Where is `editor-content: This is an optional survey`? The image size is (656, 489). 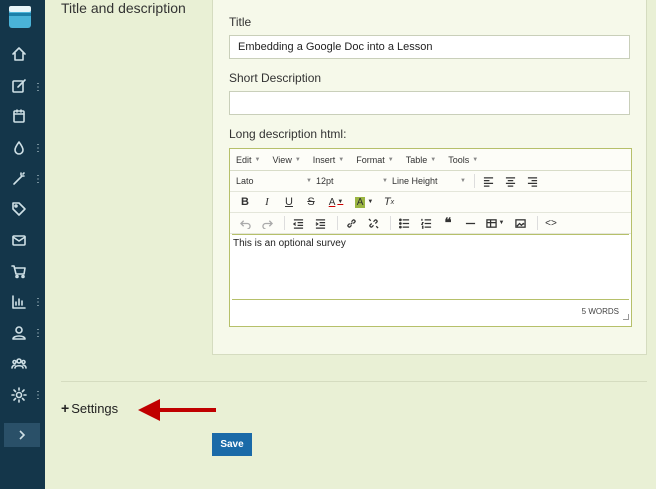
editor-content: This is an optional survey is located at coordinates (430, 267).